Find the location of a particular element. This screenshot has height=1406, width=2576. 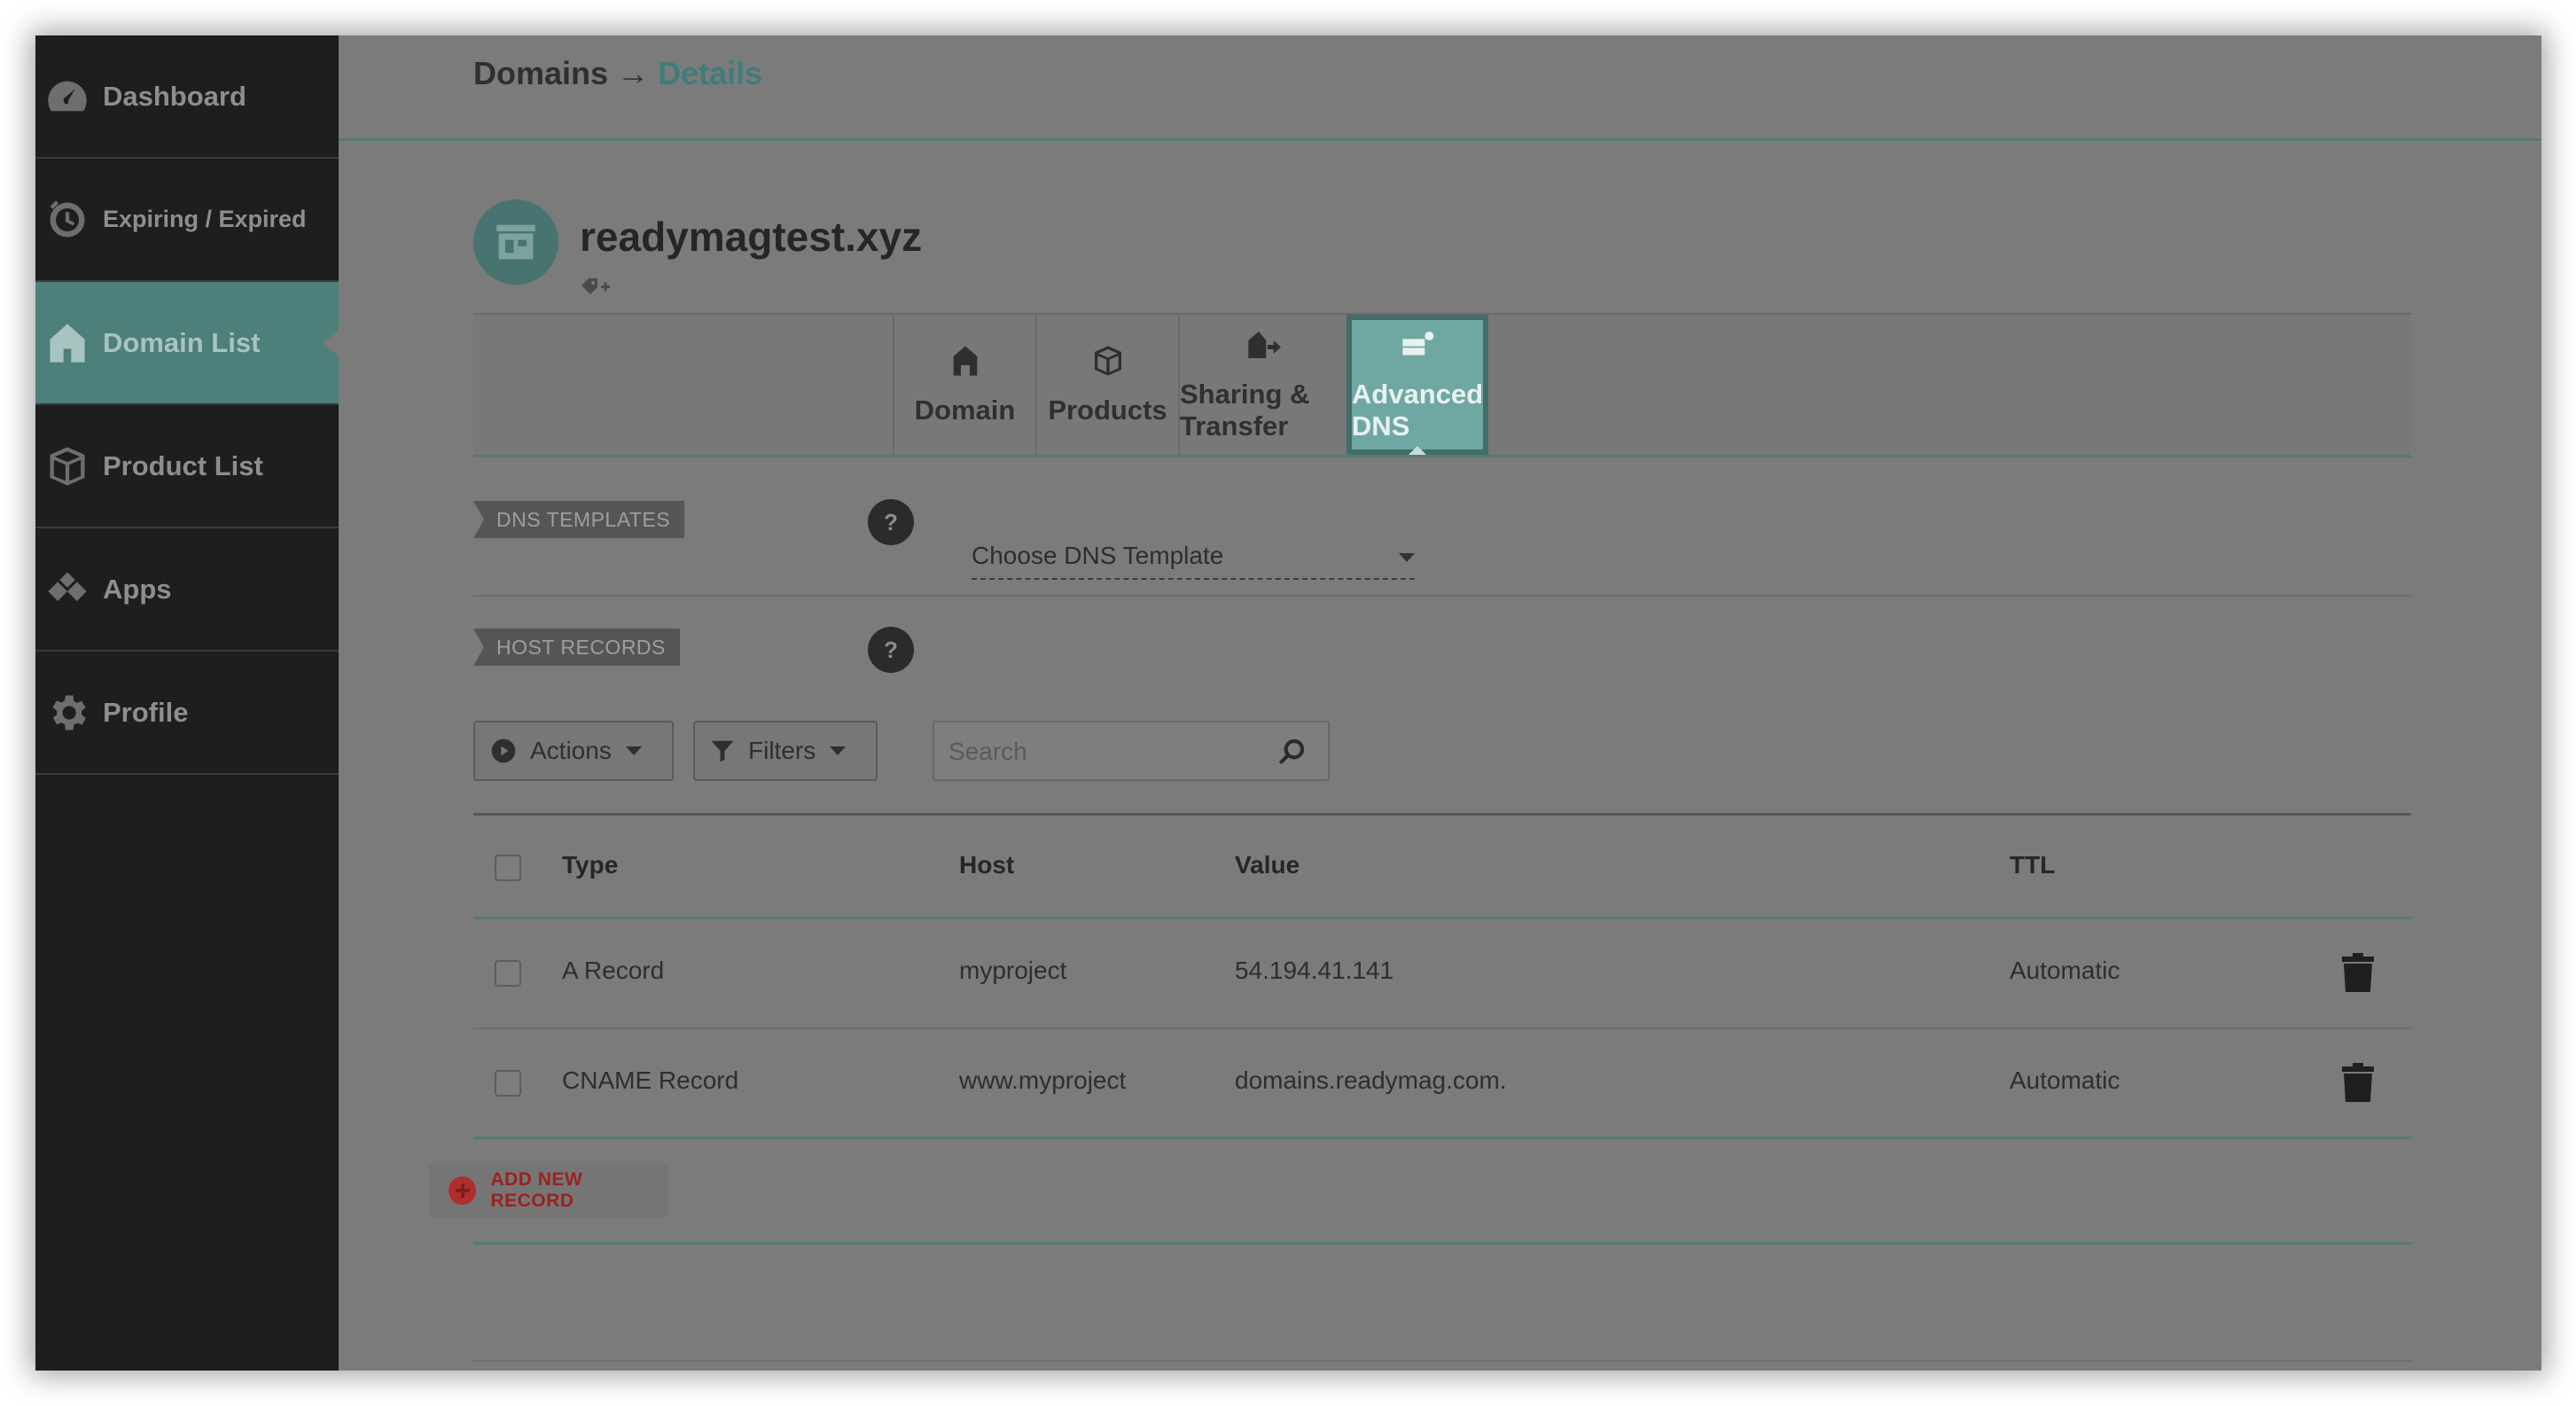

sidebar-item-expiring: Expiring / Expired is located at coordinates (187, 220).